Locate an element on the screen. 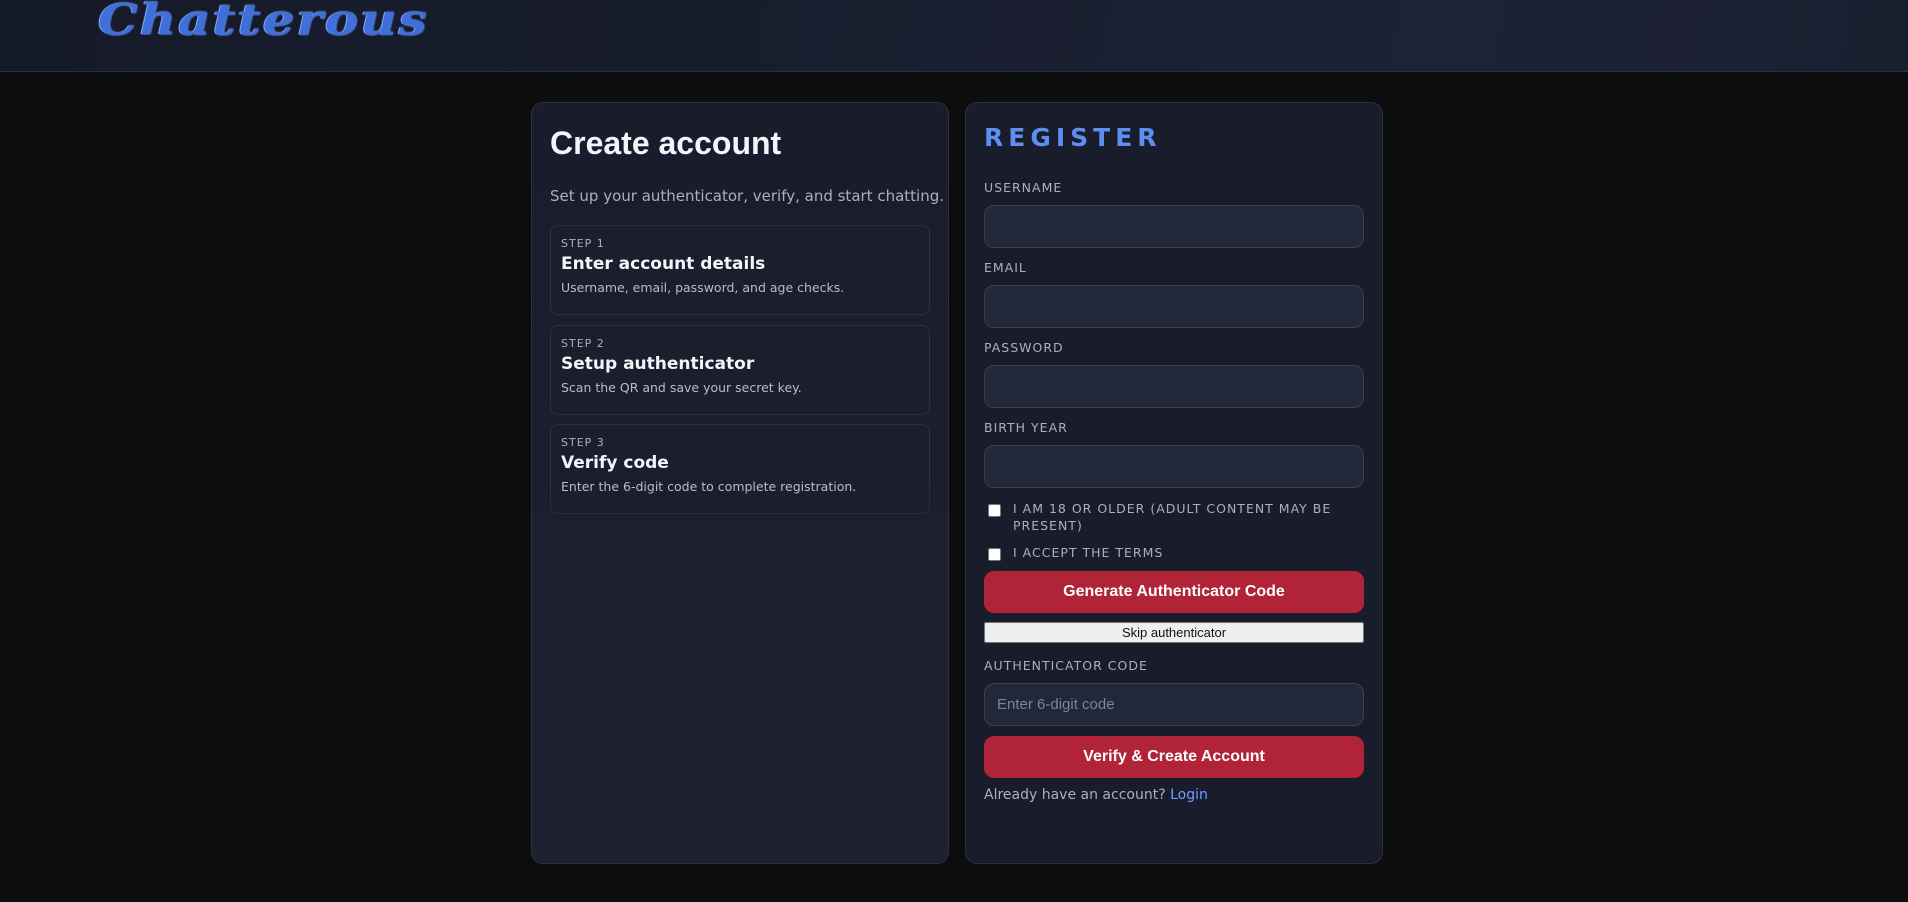 The width and height of the screenshot is (1908, 902). step-label: STEP 1 is located at coordinates (583, 243).